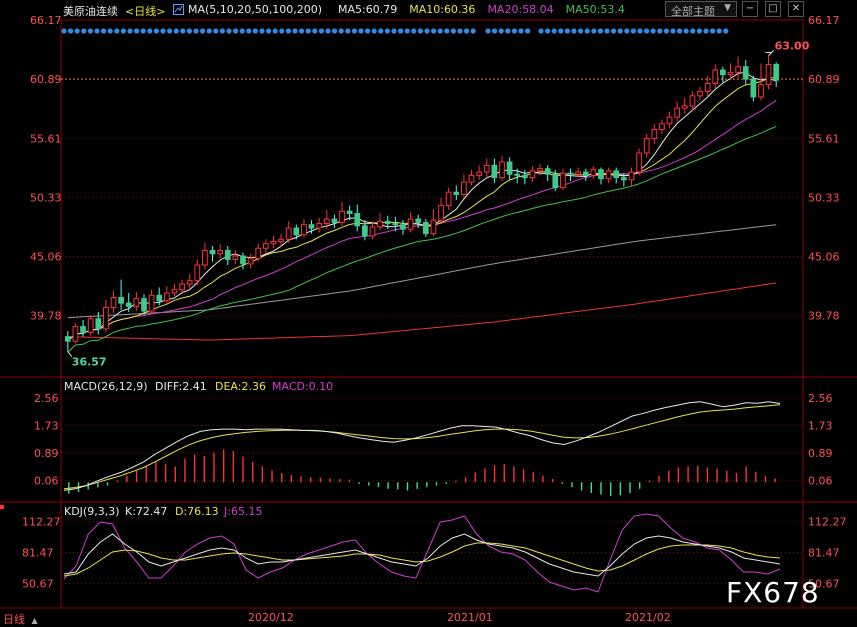  What do you see at coordinates (46, 79) in the screenshot?
I see `price-axis-left-label: 60.89` at bounding box center [46, 79].